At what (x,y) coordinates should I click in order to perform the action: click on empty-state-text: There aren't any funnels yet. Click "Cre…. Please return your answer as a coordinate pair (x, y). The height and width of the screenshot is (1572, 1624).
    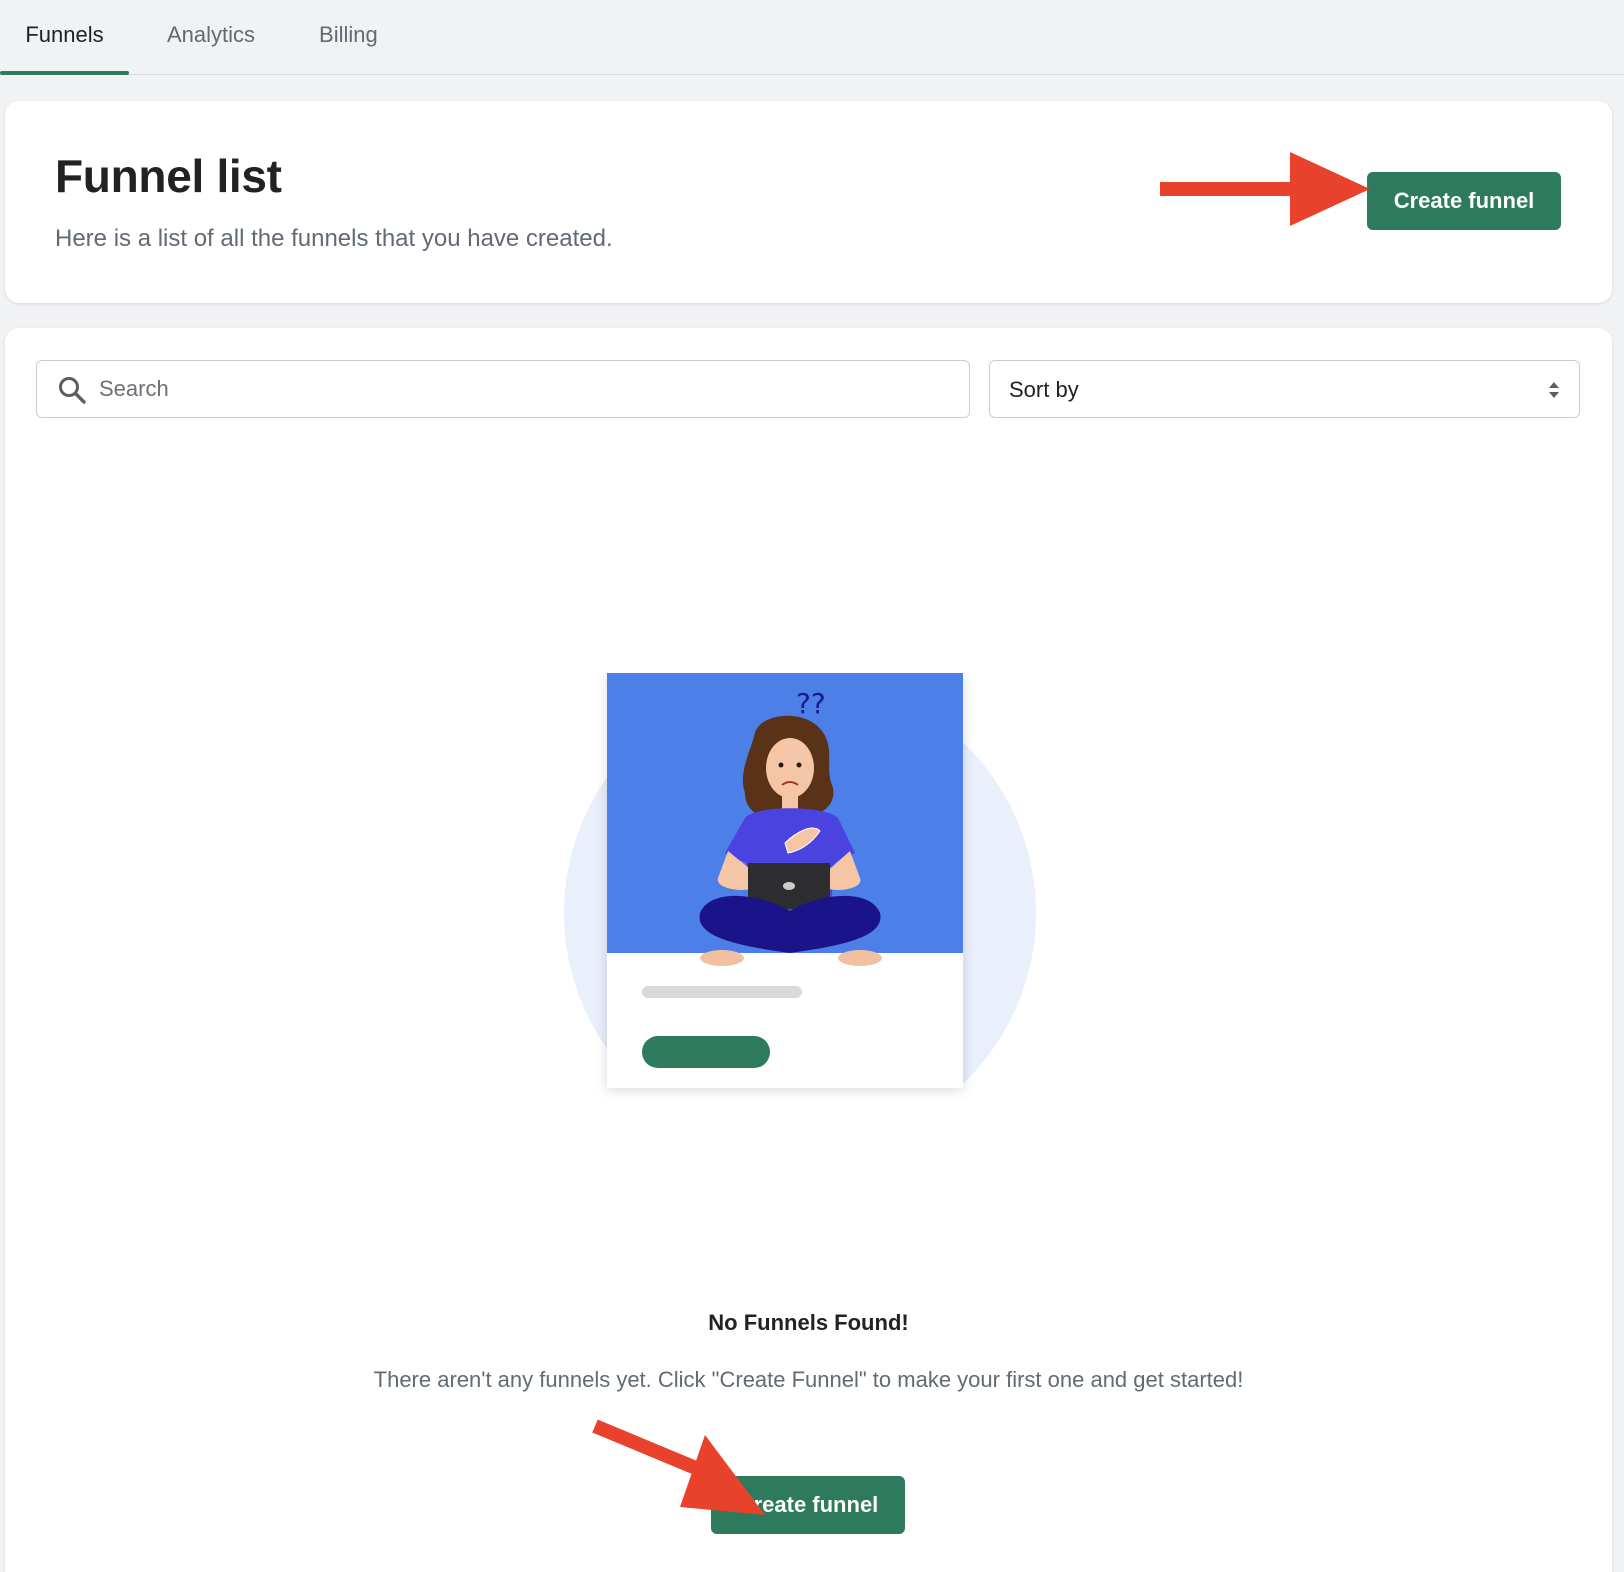
    Looking at the image, I should click on (808, 1379).